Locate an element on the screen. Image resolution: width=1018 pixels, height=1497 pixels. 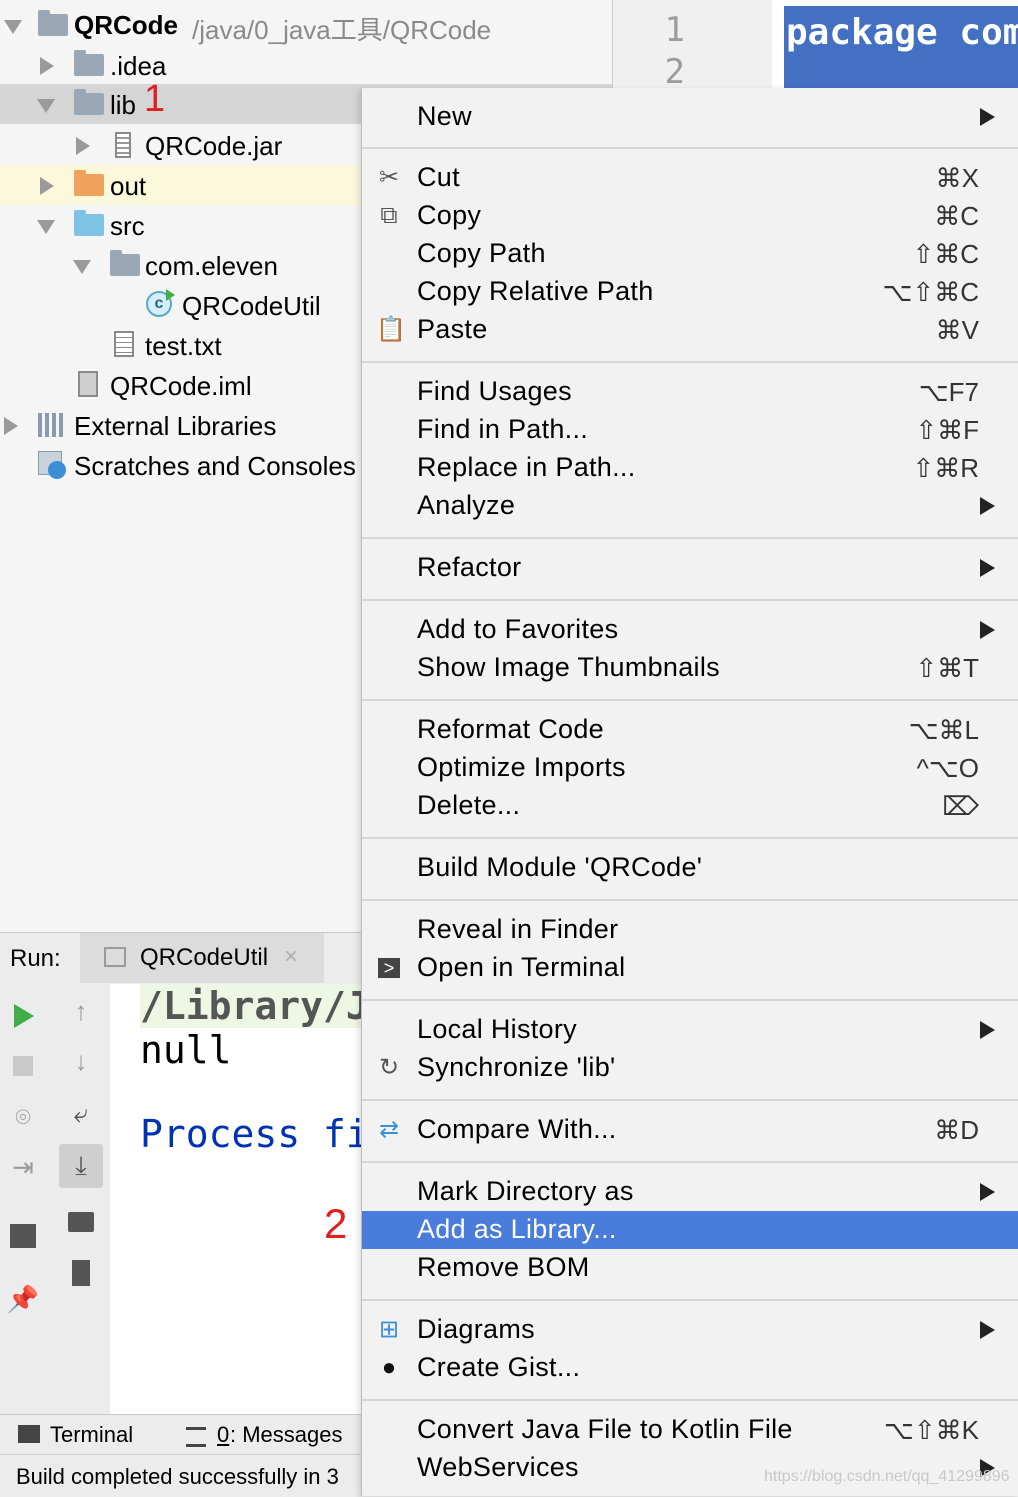
menu-item-label: Paste is located at coordinates (452, 329).